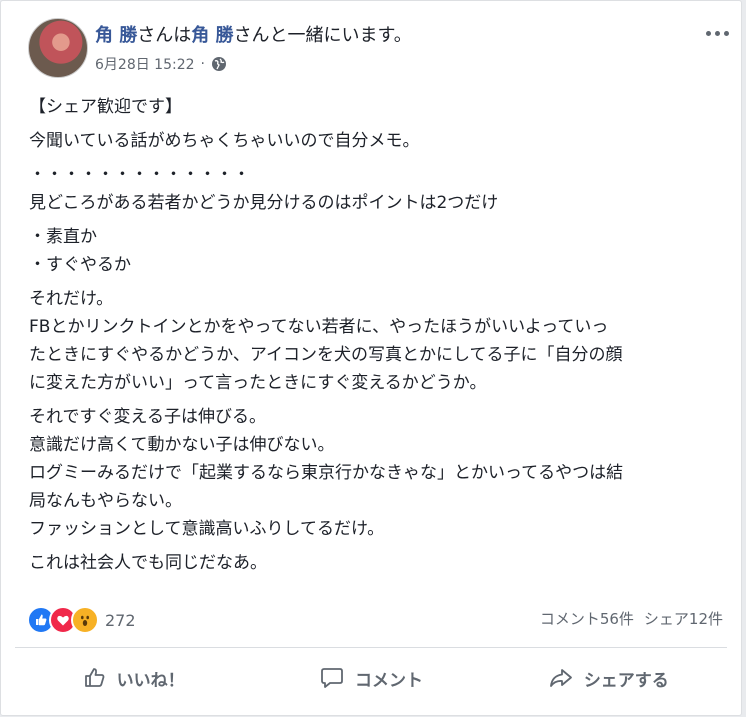 The width and height of the screenshot is (746, 717). Describe the element at coordinates (332, 678) in the screenshot. I see `comment-bubble-icon` at that location.